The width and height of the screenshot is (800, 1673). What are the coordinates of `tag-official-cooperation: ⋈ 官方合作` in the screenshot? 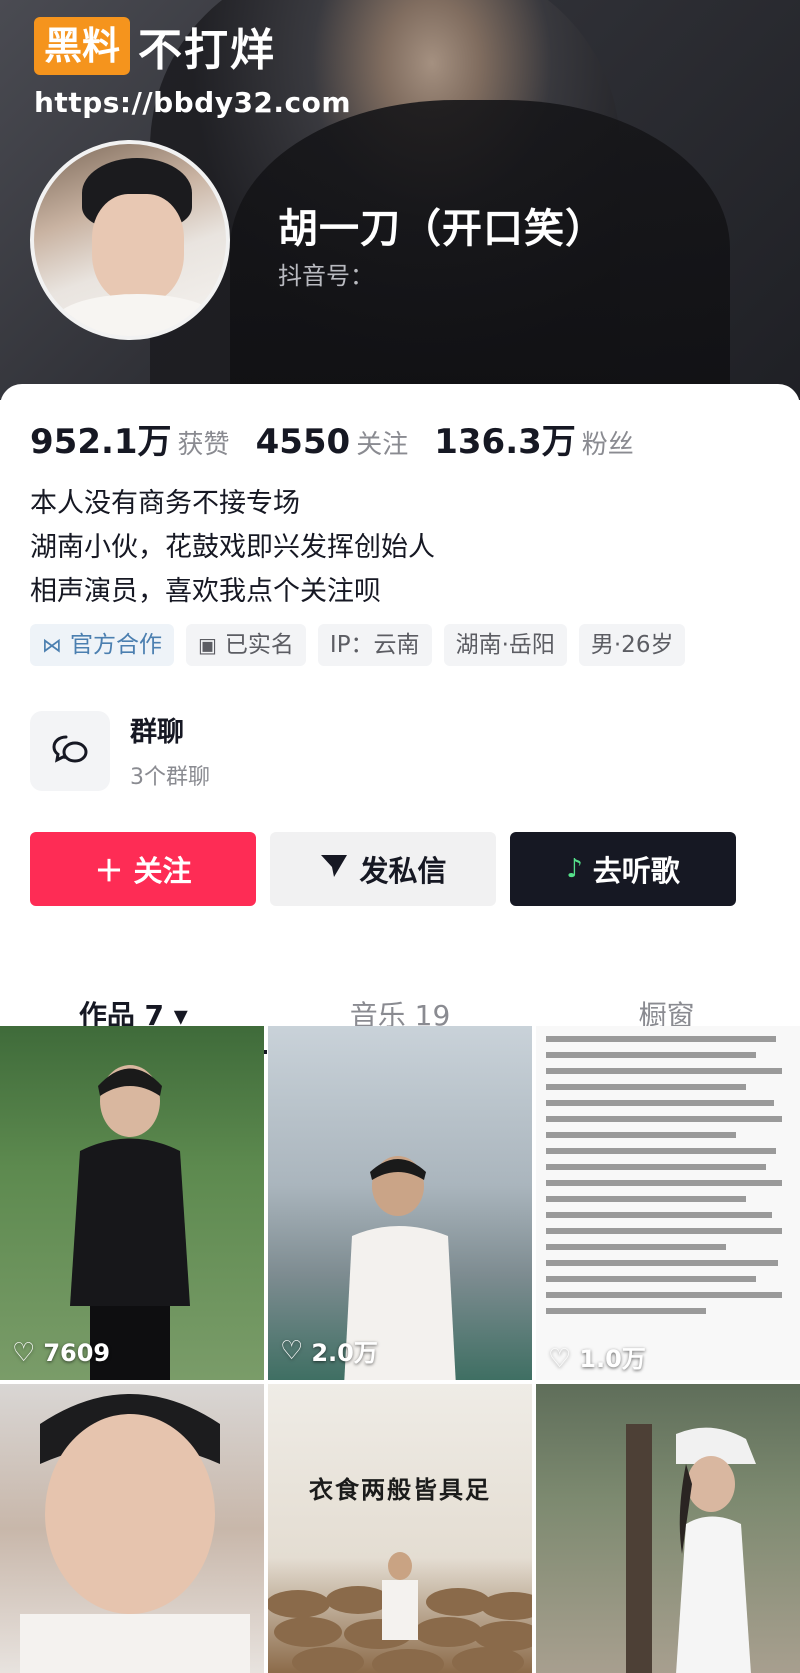 It's located at (102, 645).